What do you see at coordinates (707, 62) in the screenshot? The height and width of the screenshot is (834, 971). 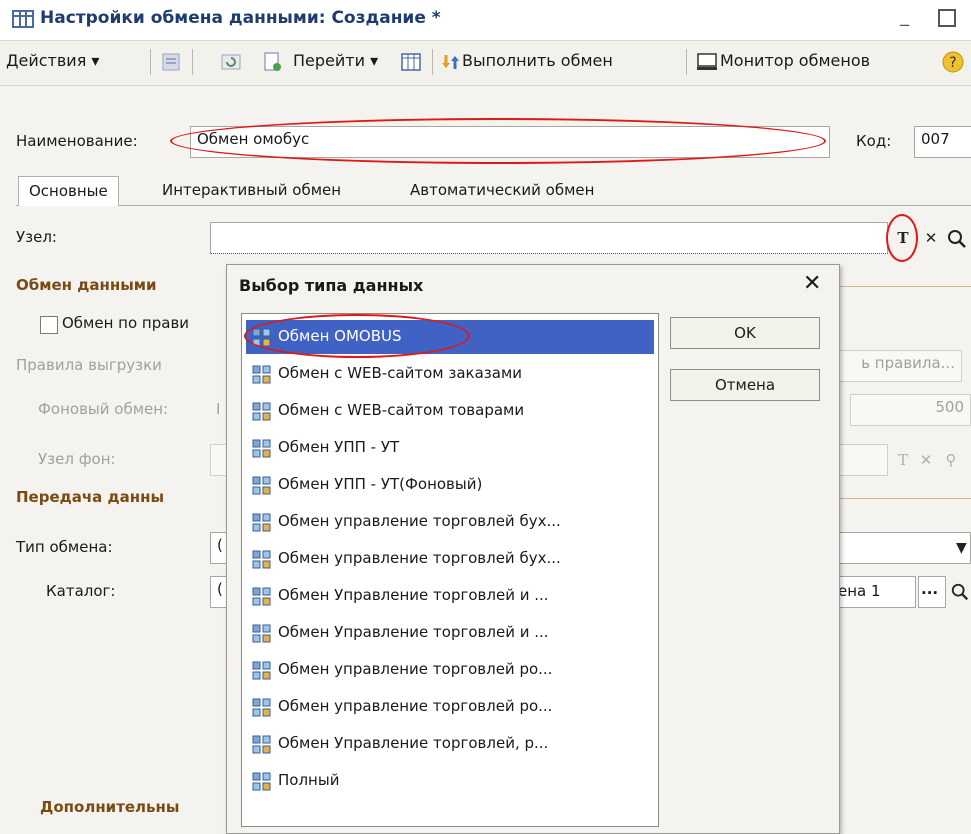 I see `monitor-icon` at bounding box center [707, 62].